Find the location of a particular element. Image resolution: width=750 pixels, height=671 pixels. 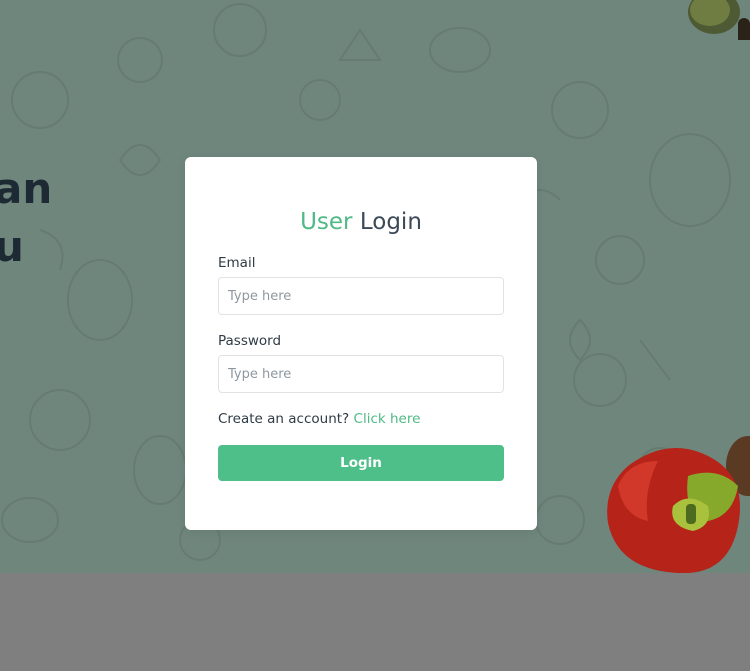

email-field is located at coordinates (361, 296).